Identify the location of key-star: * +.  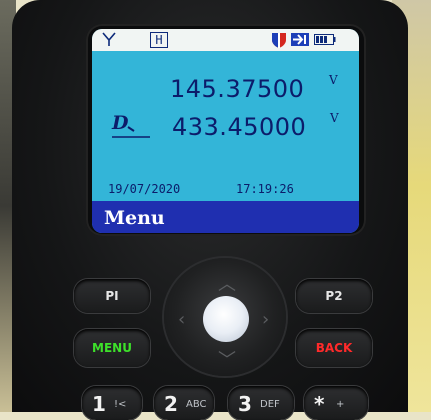
(336, 403).